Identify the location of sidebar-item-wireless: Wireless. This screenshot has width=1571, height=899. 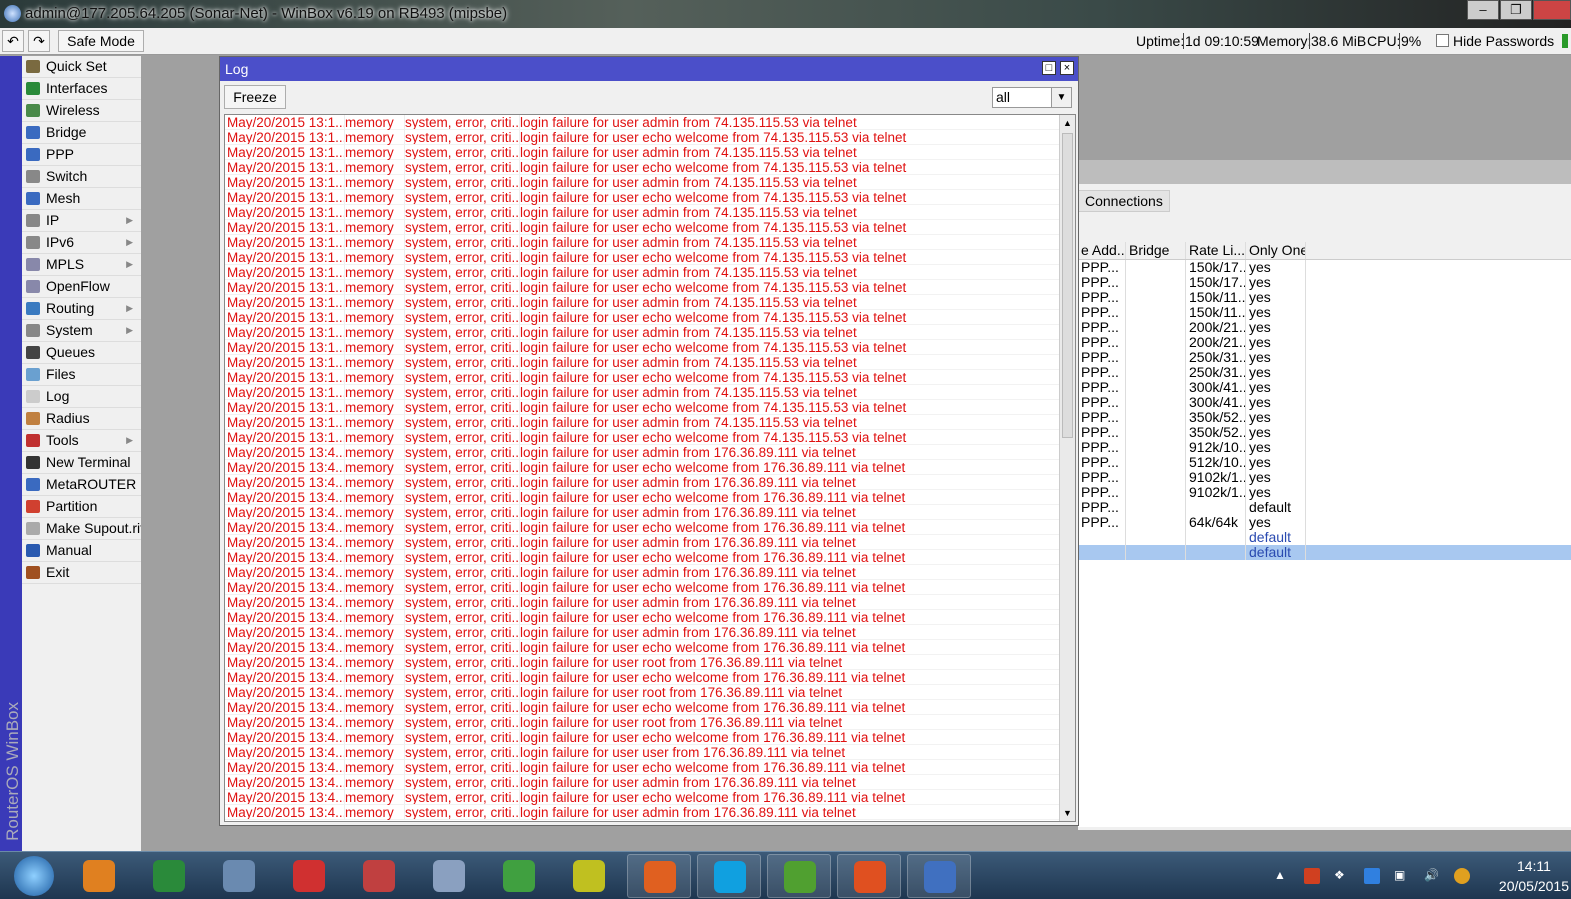
(81, 111).